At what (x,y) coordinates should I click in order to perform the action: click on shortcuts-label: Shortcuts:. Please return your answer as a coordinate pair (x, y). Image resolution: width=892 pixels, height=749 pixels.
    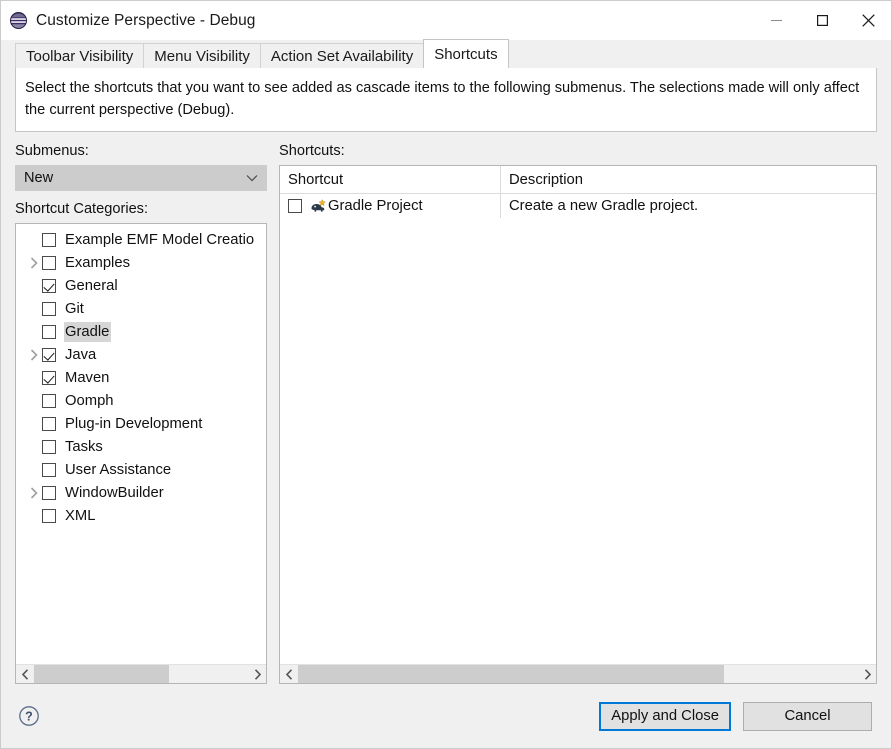
    Looking at the image, I should click on (312, 151).